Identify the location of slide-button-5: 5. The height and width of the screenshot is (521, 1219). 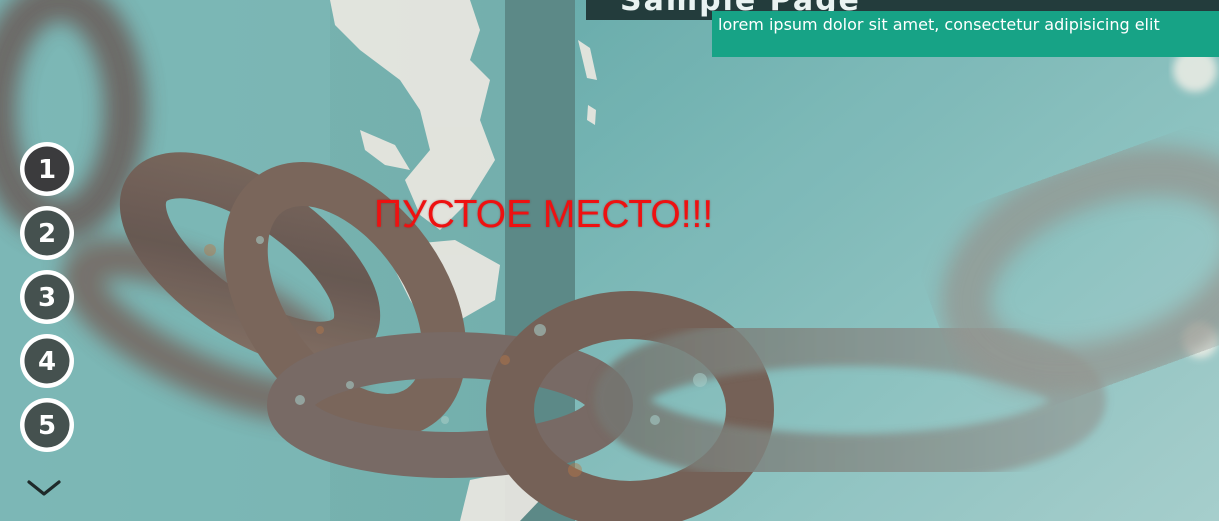
(47, 425).